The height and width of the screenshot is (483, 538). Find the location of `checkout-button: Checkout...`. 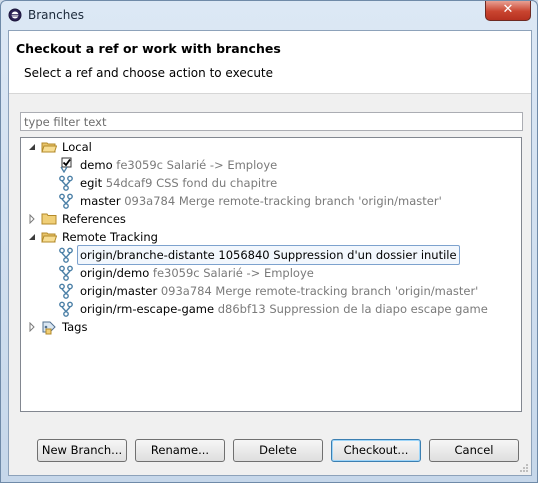

checkout-button: Checkout... is located at coordinates (376, 450).